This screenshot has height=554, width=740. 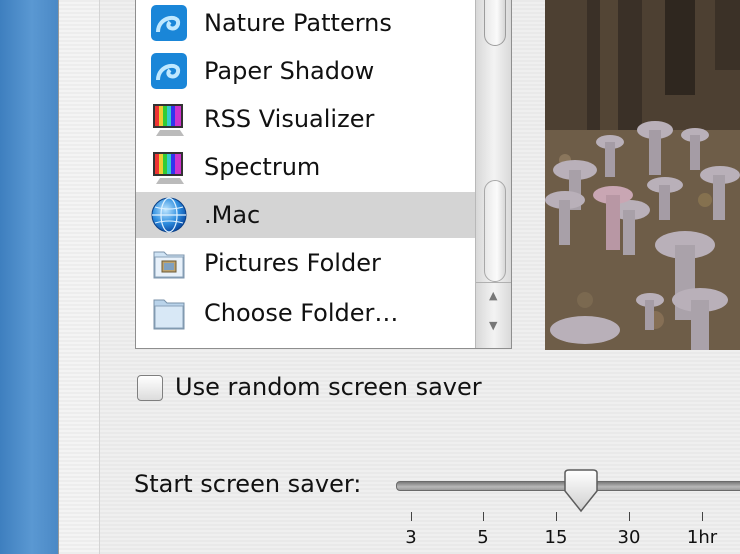 What do you see at coordinates (169, 265) in the screenshot?
I see `pictures-folder-icon` at bounding box center [169, 265].